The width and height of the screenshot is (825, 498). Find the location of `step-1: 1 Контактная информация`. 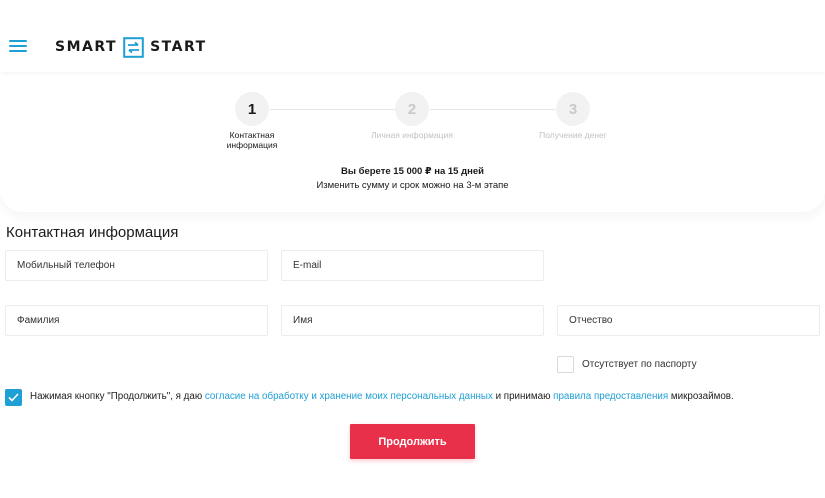

step-1: 1 Контактная информация is located at coordinates (252, 121).